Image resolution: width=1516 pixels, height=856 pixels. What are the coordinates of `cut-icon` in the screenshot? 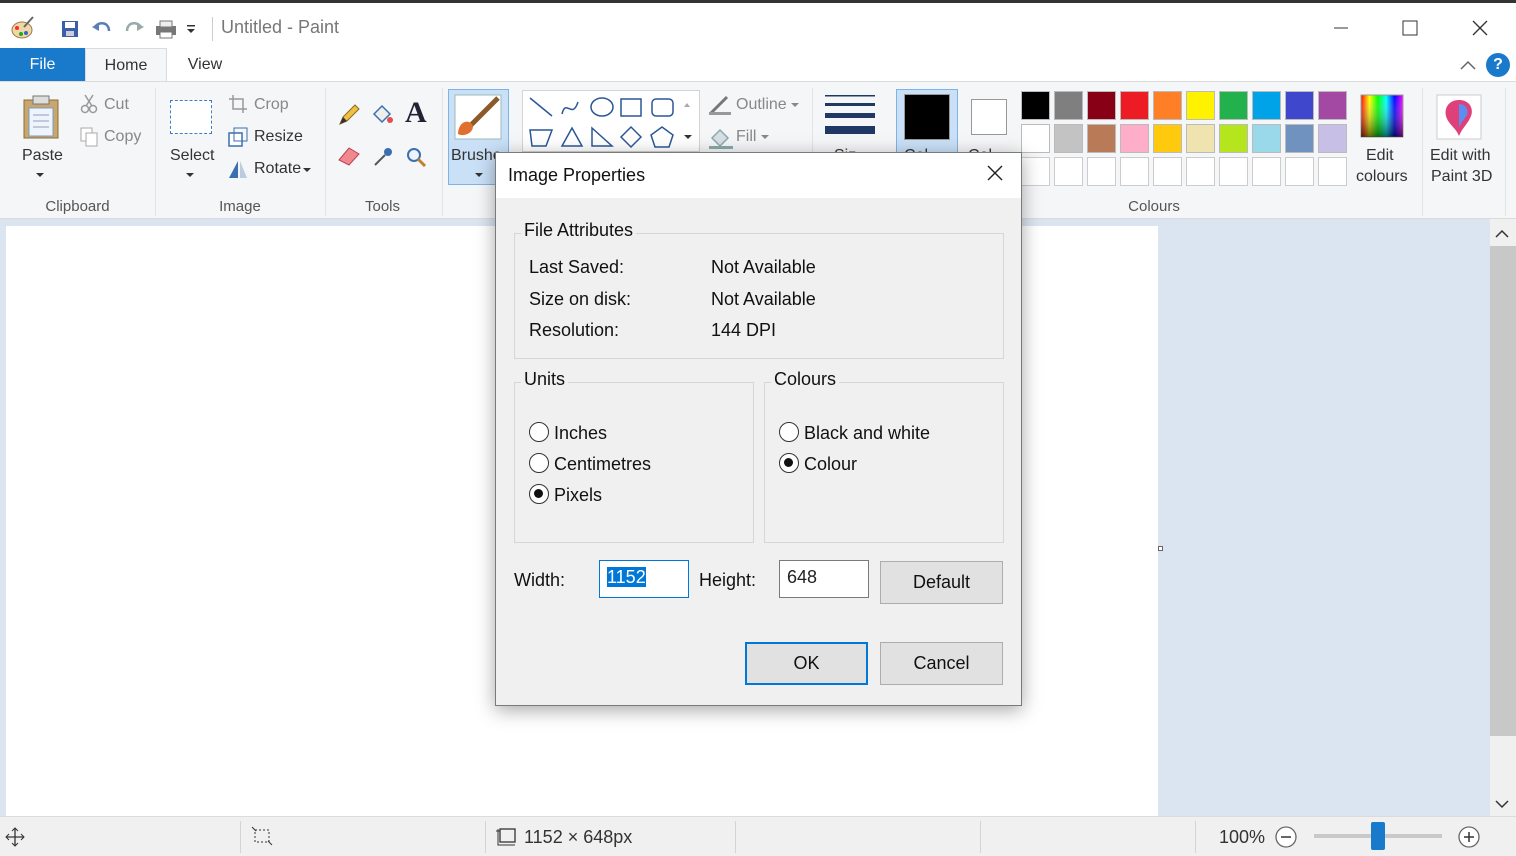 It's located at (89, 104).